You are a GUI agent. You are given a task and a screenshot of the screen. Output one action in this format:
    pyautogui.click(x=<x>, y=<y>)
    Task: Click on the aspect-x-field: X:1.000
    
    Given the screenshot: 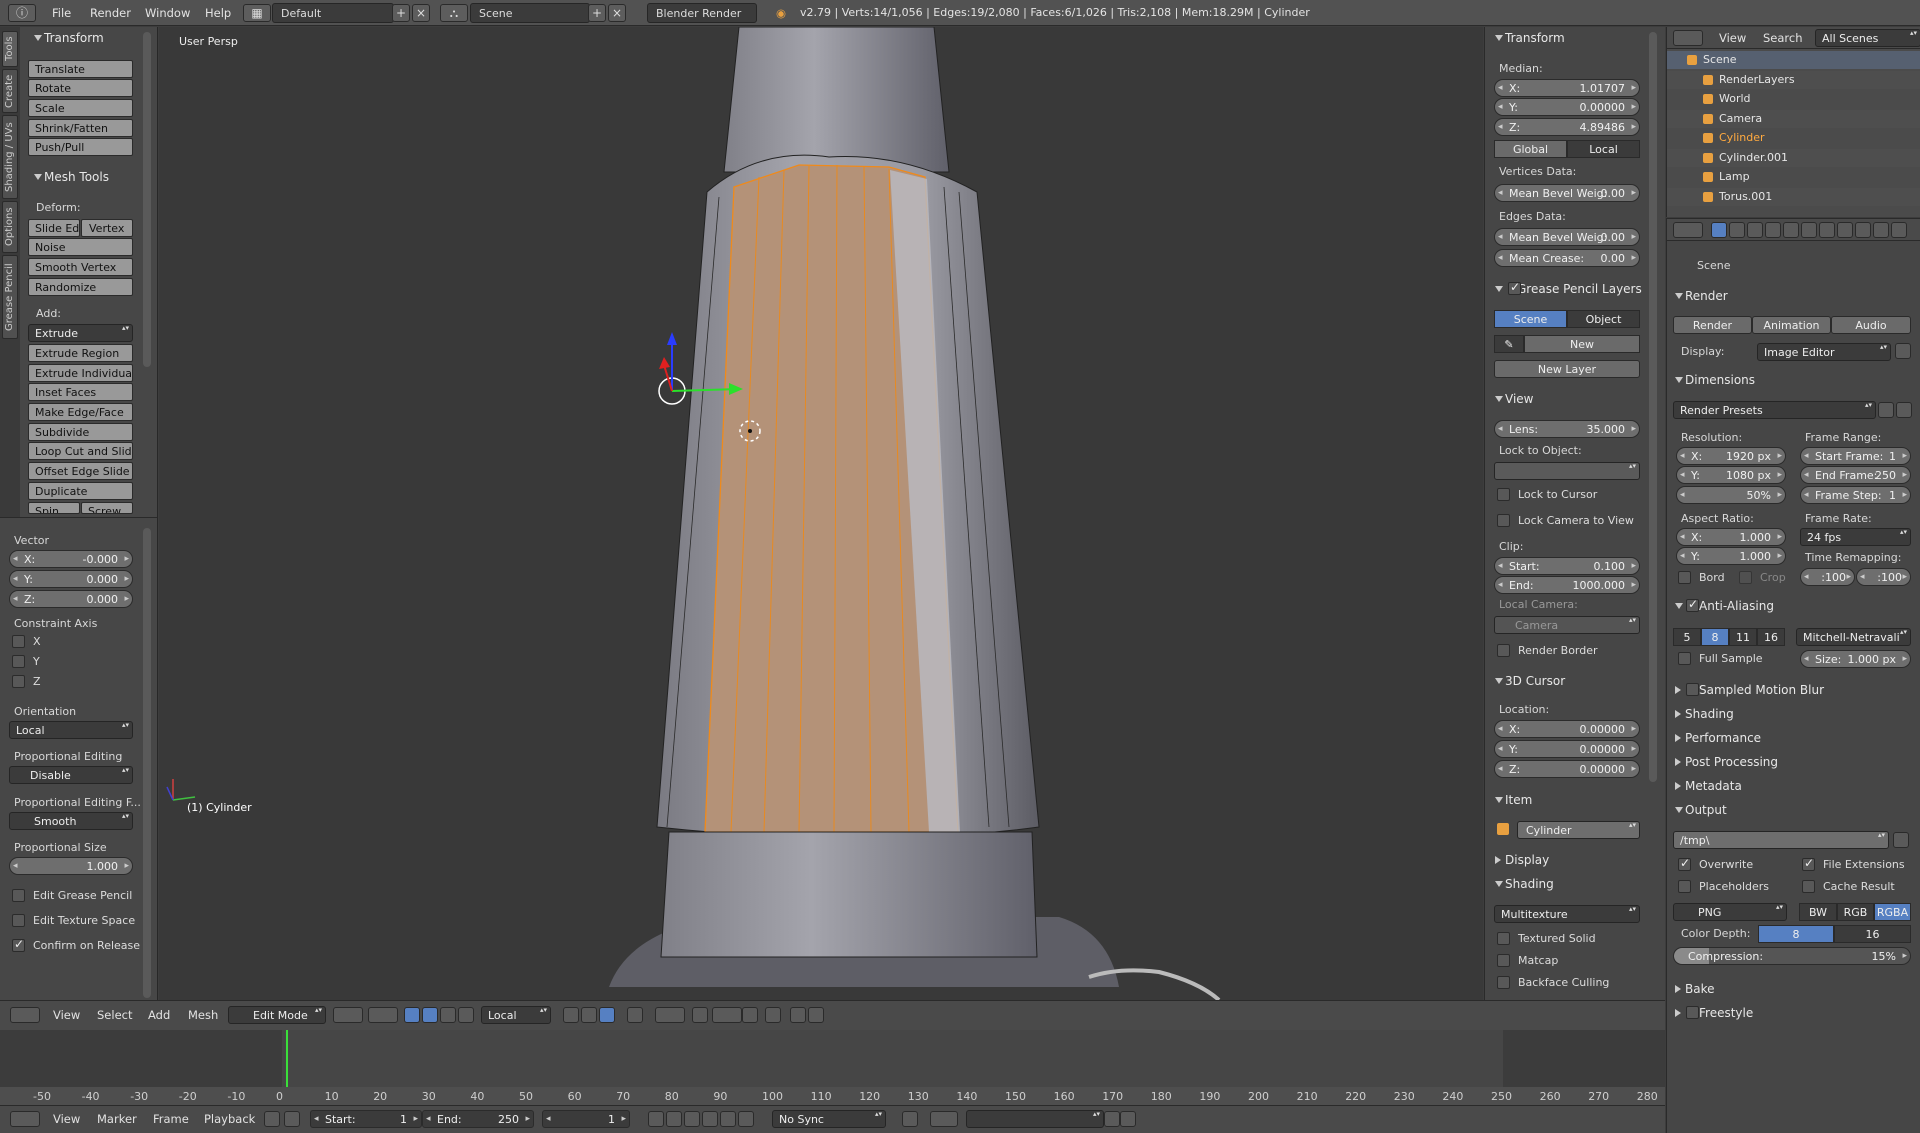 What is the action you would take?
    pyautogui.click(x=1731, y=537)
    